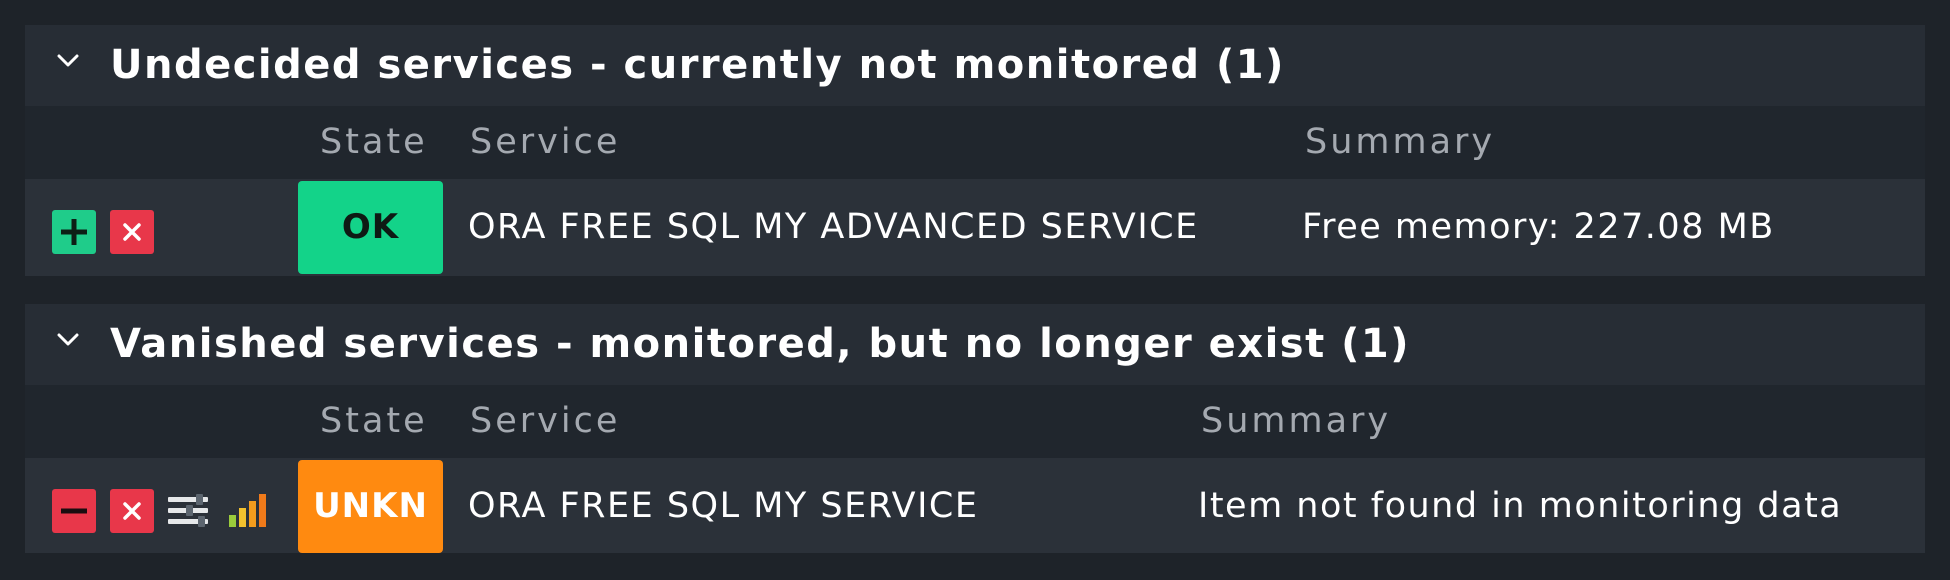 Image resolution: width=1950 pixels, height=580 pixels. What do you see at coordinates (723, 506) in the screenshot?
I see `service-name: ORA FREE SQL MY SERVICE` at bounding box center [723, 506].